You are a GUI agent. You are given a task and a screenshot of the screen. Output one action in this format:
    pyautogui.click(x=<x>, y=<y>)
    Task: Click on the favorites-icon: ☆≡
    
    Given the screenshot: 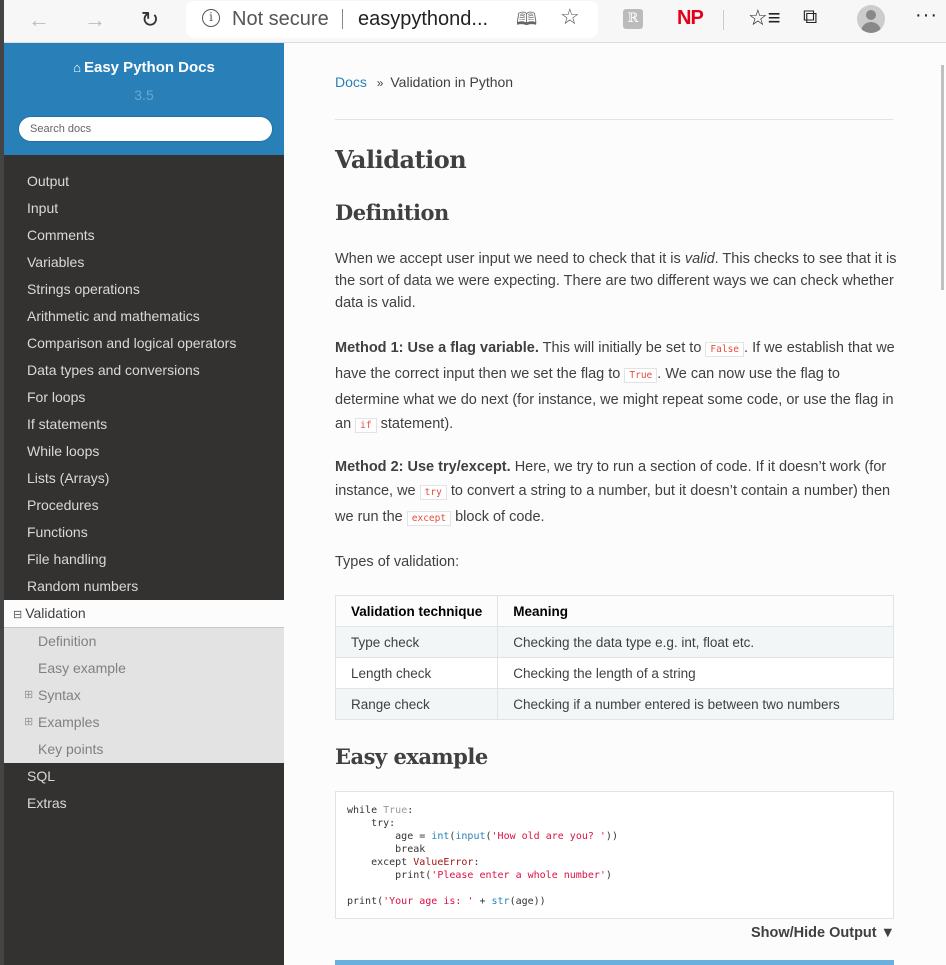 What is the action you would take?
    pyautogui.click(x=764, y=18)
    